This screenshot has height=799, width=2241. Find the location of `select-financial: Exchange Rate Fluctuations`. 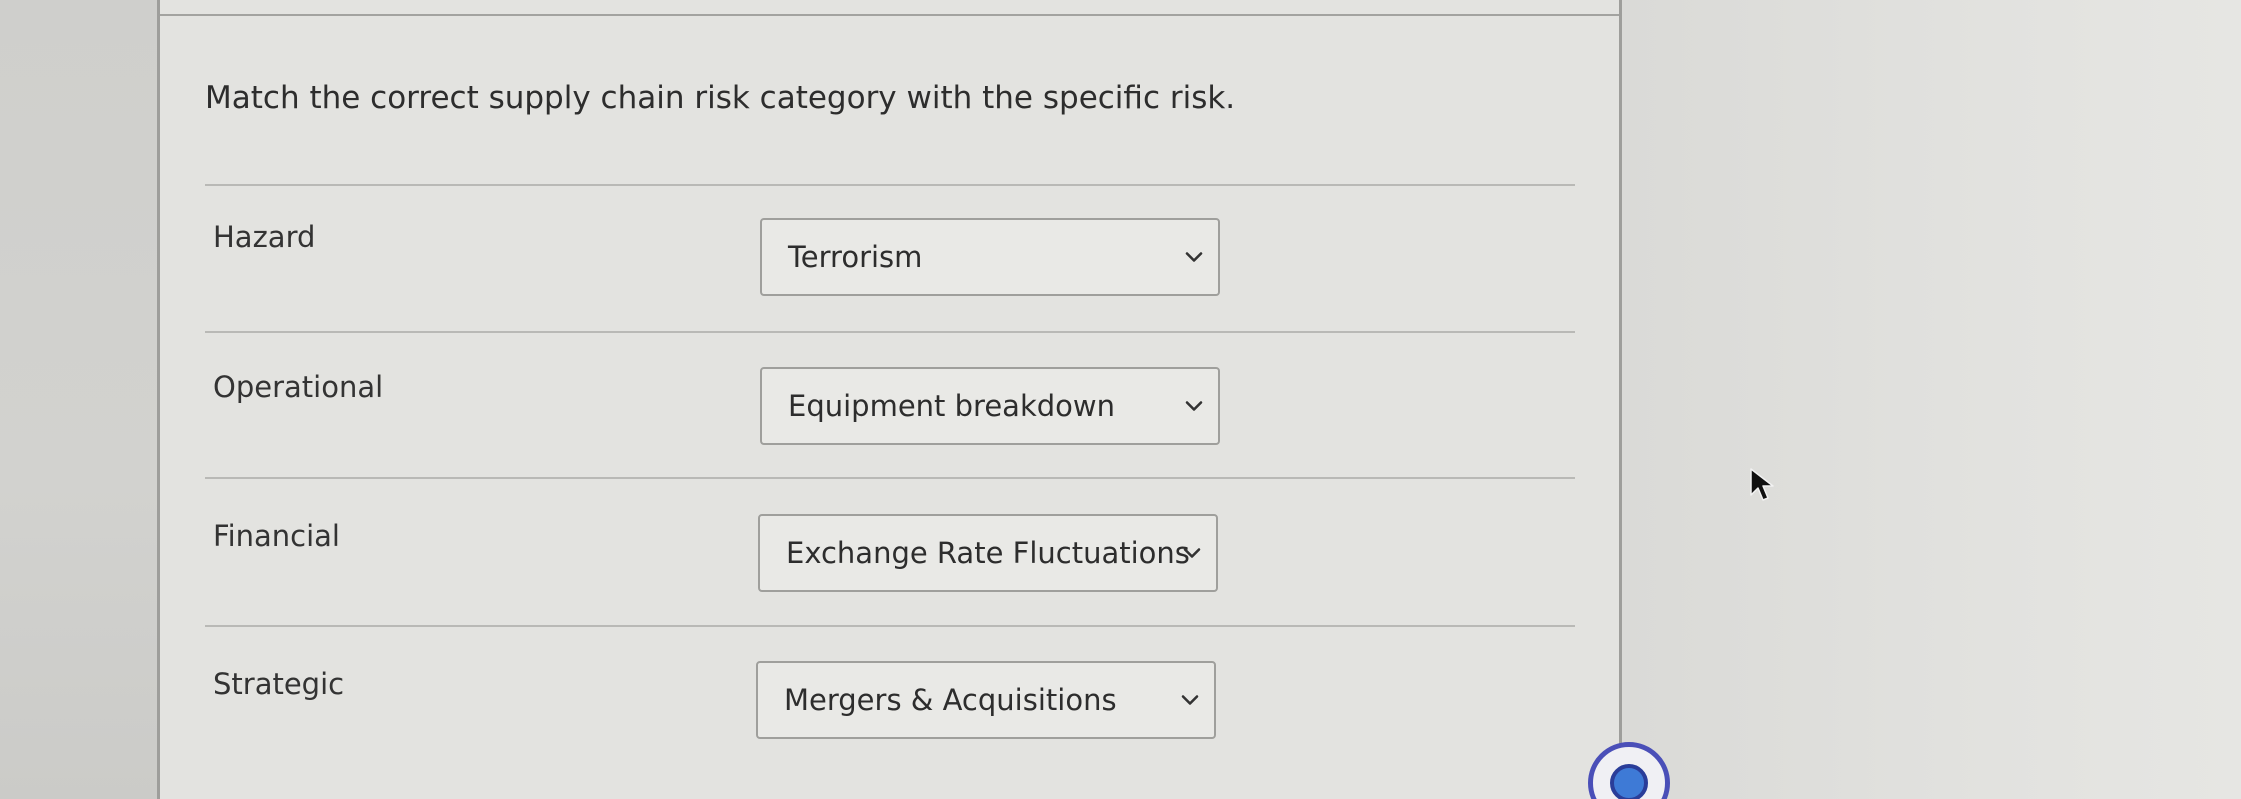

select-financial: Exchange Rate Fluctuations is located at coordinates (988, 553).